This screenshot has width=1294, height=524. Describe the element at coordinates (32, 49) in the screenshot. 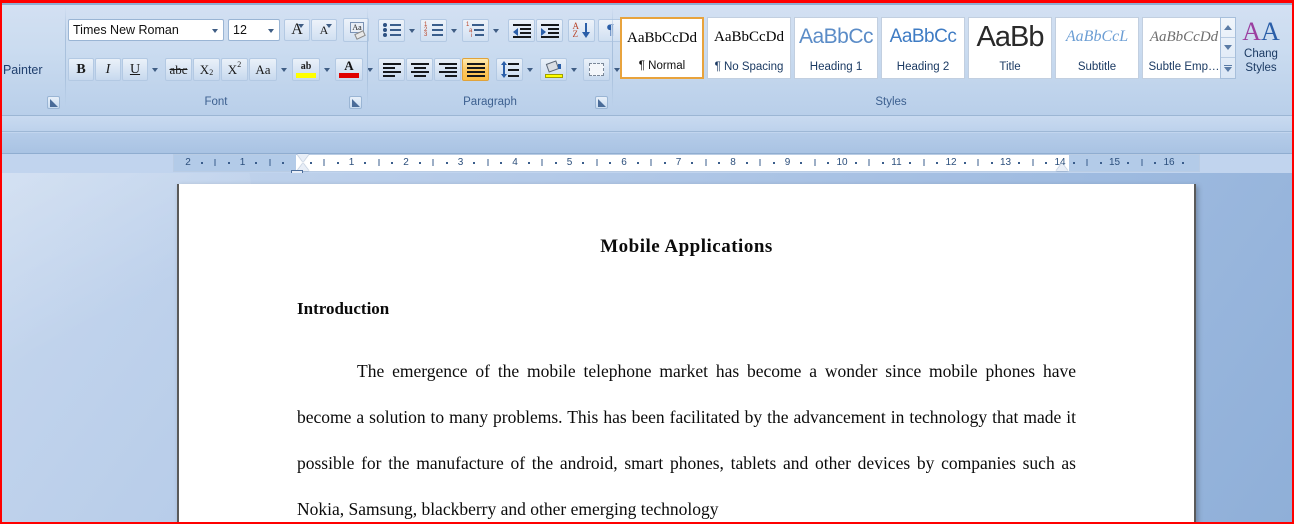

I see `clipboard-group-body: t Painter` at that location.